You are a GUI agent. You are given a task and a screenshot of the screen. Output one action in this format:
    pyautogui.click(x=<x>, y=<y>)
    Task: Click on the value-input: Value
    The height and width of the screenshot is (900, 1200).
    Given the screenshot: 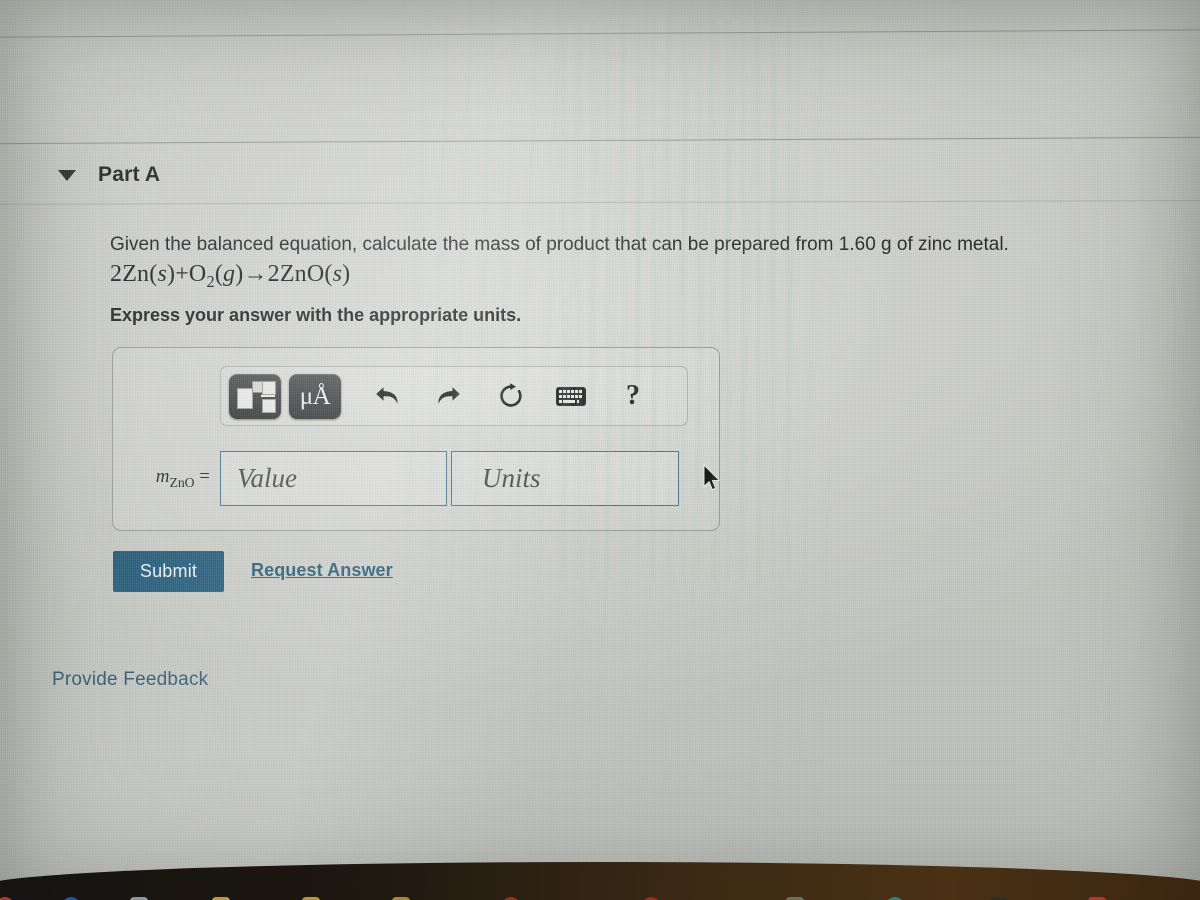 What is the action you would take?
    pyautogui.click(x=333, y=478)
    